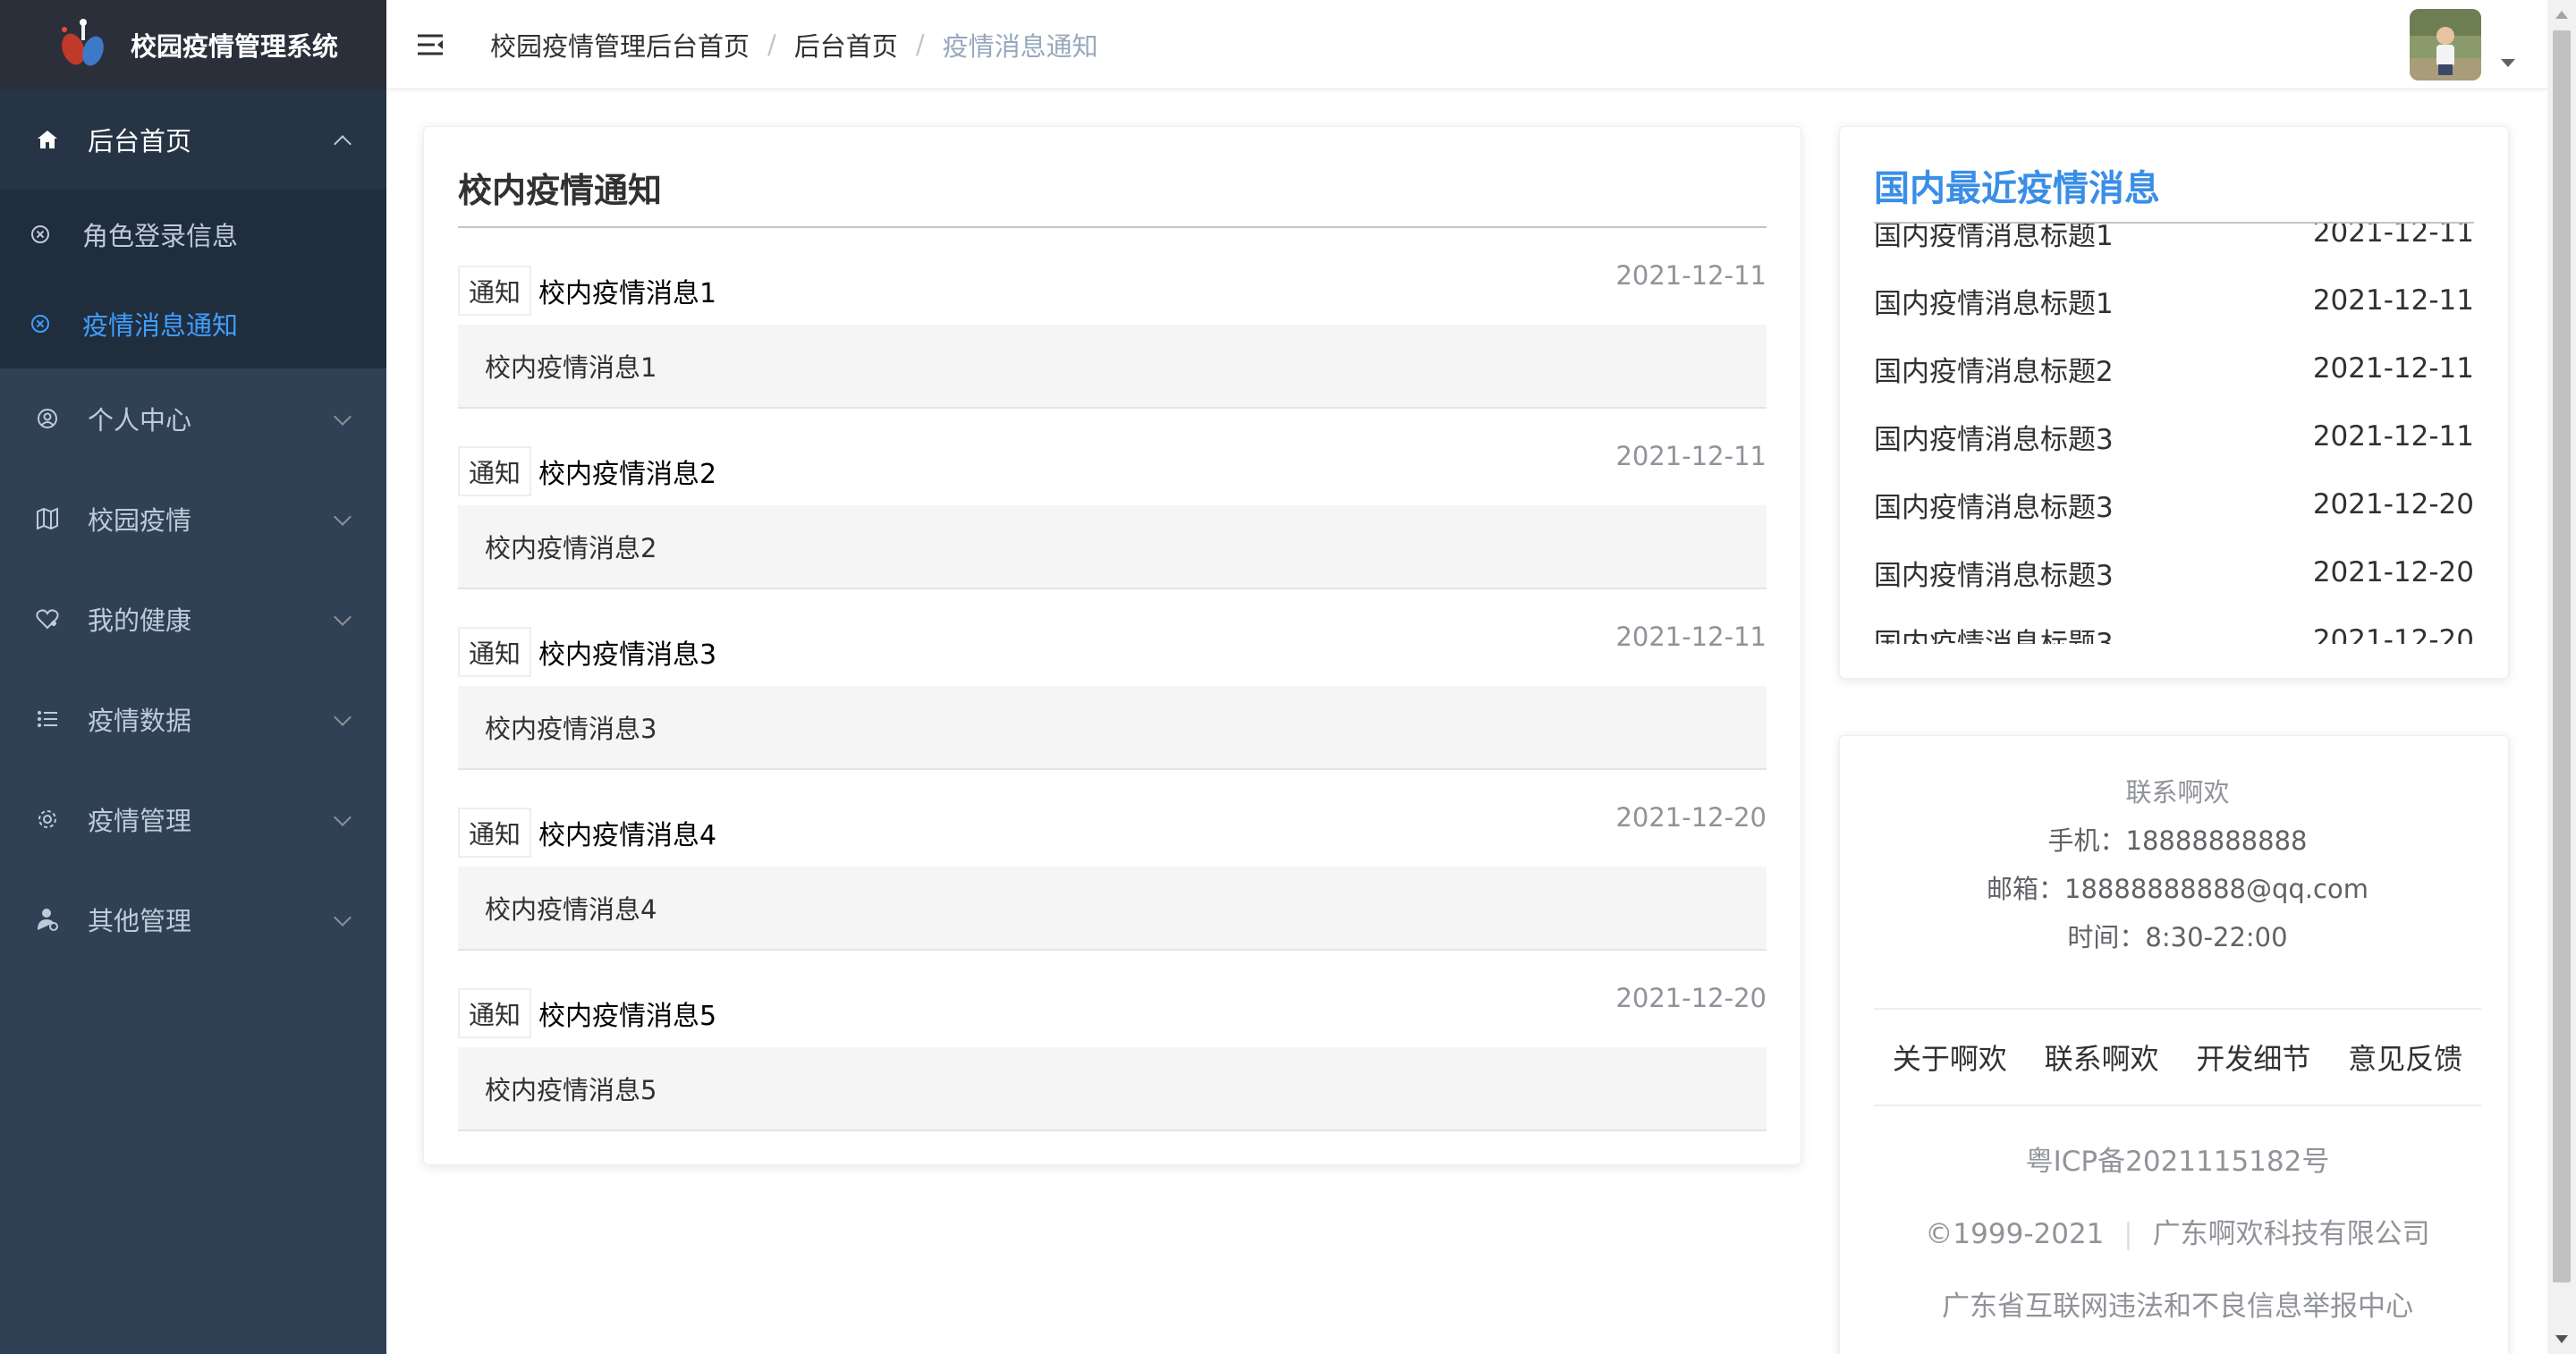 This screenshot has height=1354, width=2576. Describe the element at coordinates (193, 919) in the screenshot. I see `sidebar-item-other: 其他管理` at that location.